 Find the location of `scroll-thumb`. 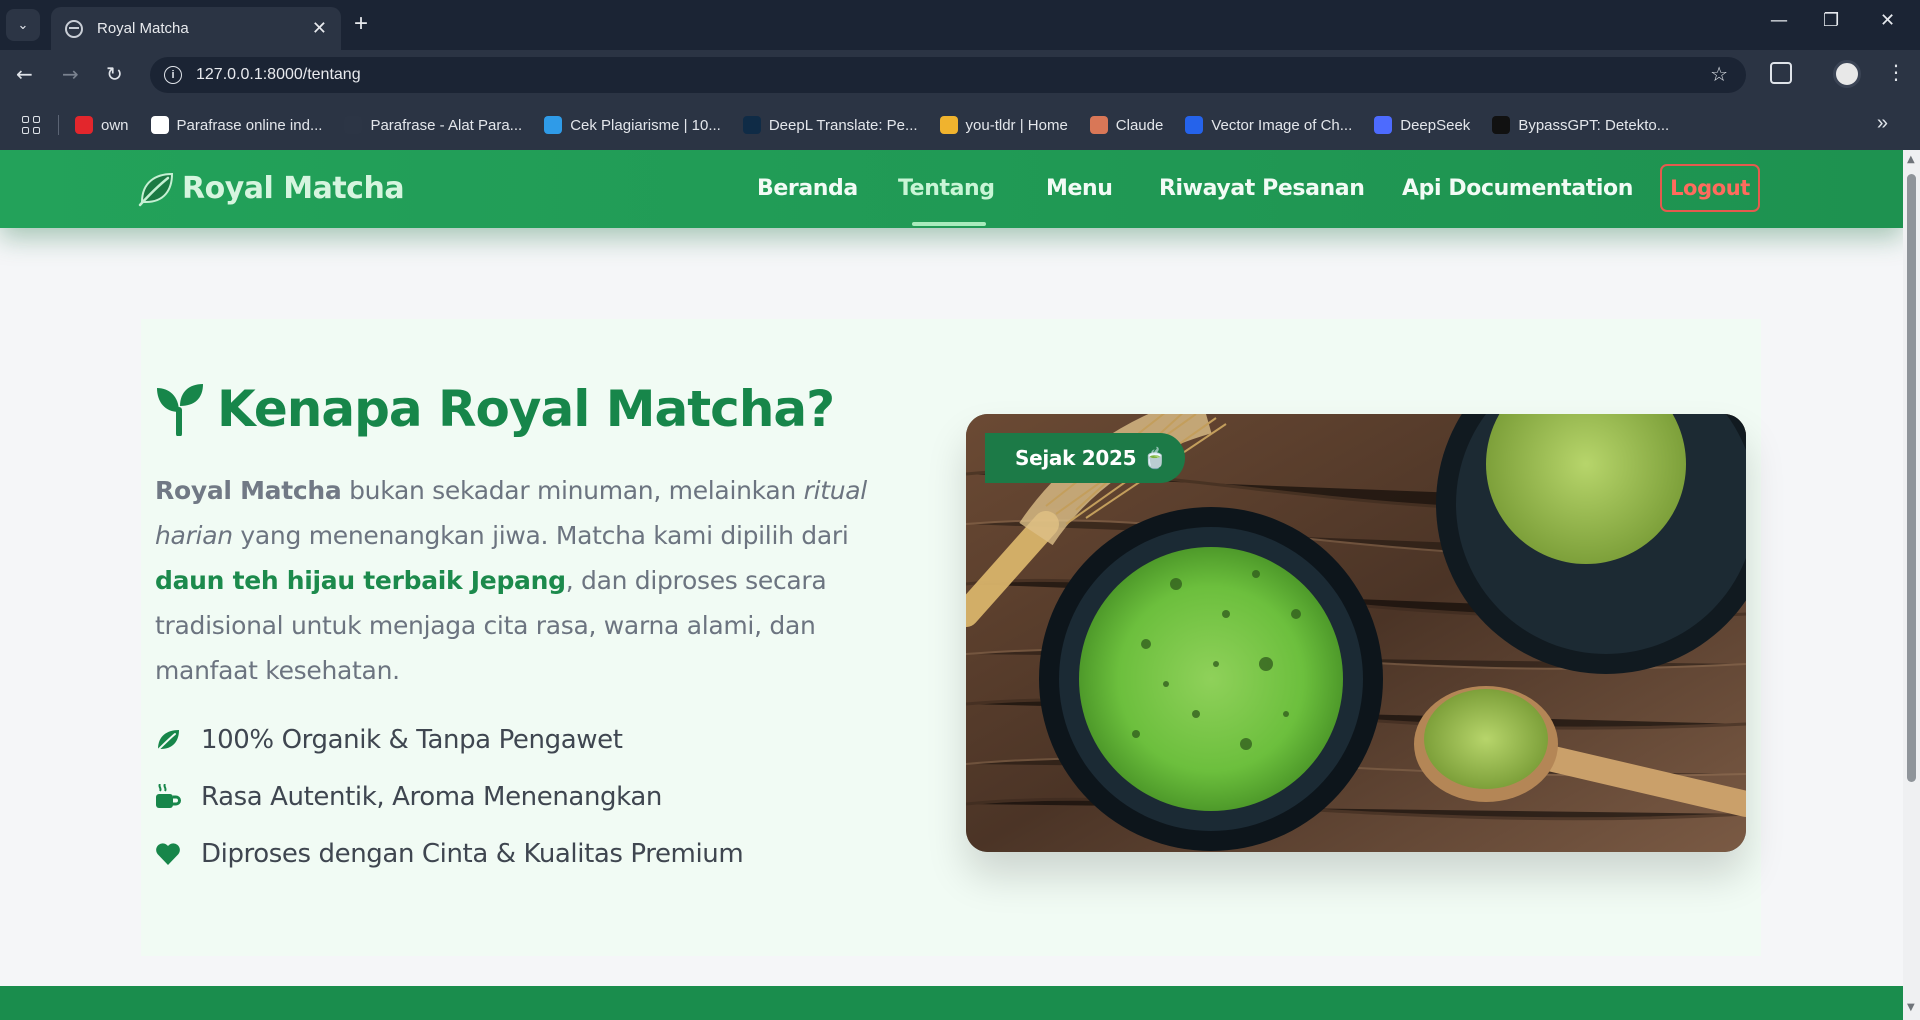

scroll-thumb is located at coordinates (1911, 478).